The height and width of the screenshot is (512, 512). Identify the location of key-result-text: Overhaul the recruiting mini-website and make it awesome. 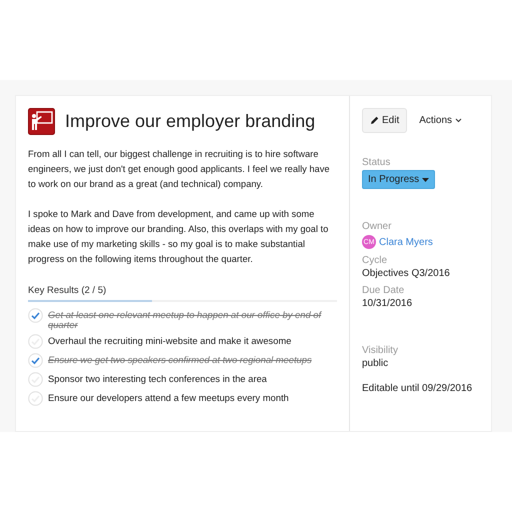
(170, 340).